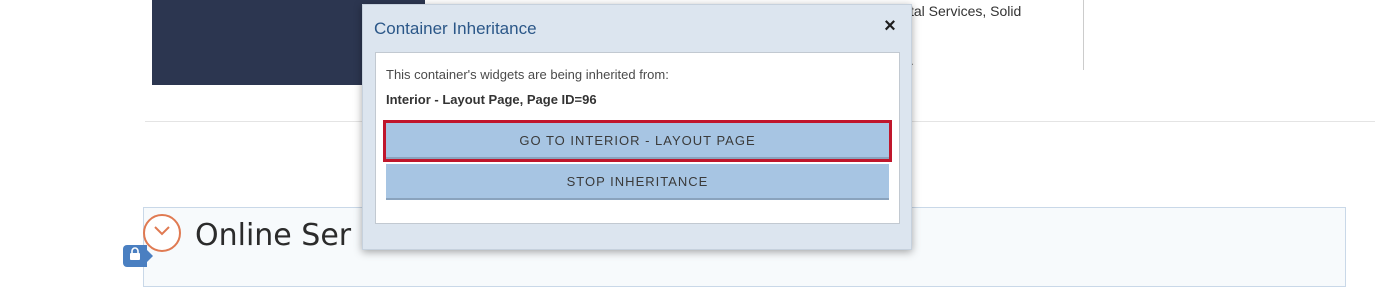 This screenshot has width=1400, height=287. I want to click on lock-icon, so click(135, 256).